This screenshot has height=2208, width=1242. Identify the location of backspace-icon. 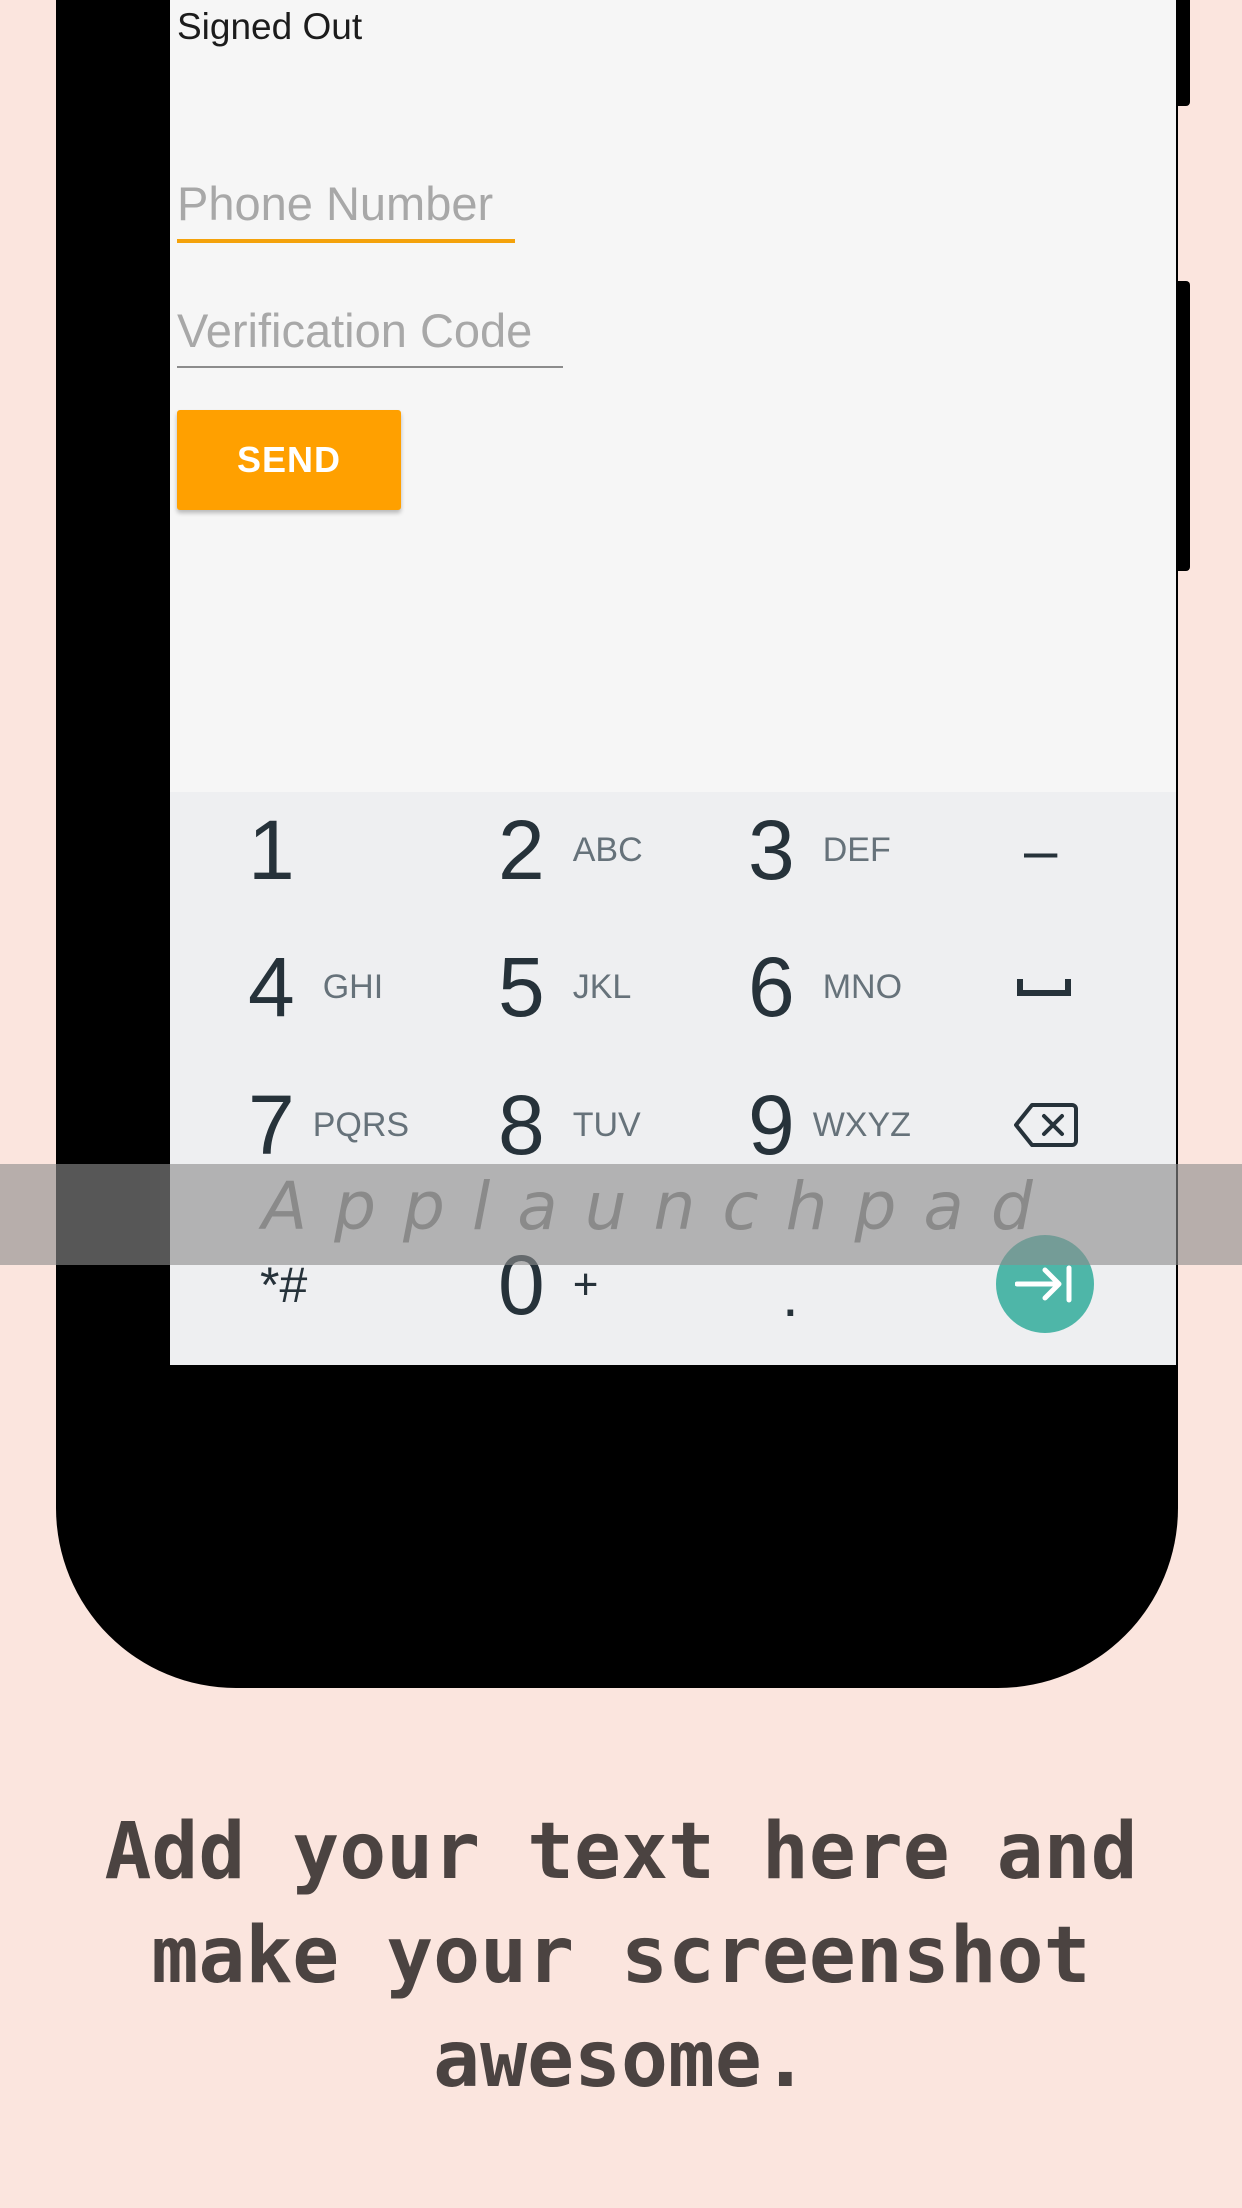
(1046, 1125).